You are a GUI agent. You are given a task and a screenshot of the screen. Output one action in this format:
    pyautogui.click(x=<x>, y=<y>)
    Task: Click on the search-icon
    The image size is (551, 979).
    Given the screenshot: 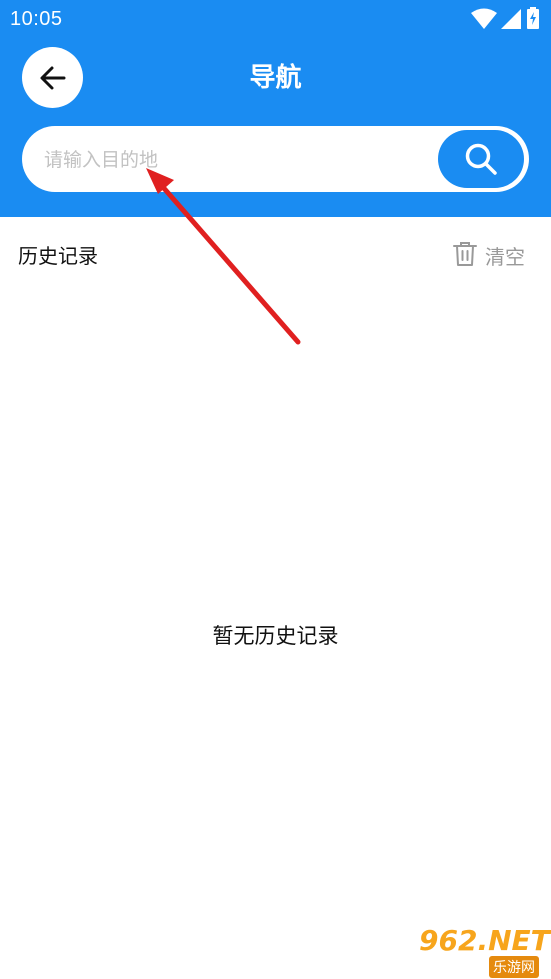 What is the action you would take?
    pyautogui.click(x=481, y=159)
    